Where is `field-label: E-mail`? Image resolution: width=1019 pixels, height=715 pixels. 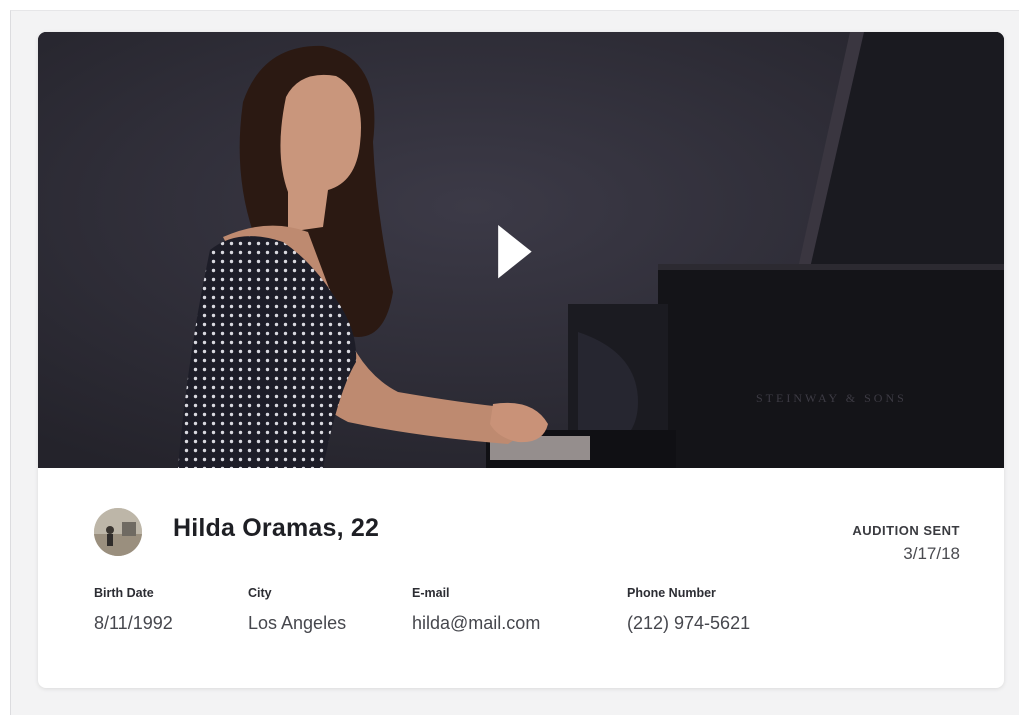 field-label: E-mail is located at coordinates (431, 593).